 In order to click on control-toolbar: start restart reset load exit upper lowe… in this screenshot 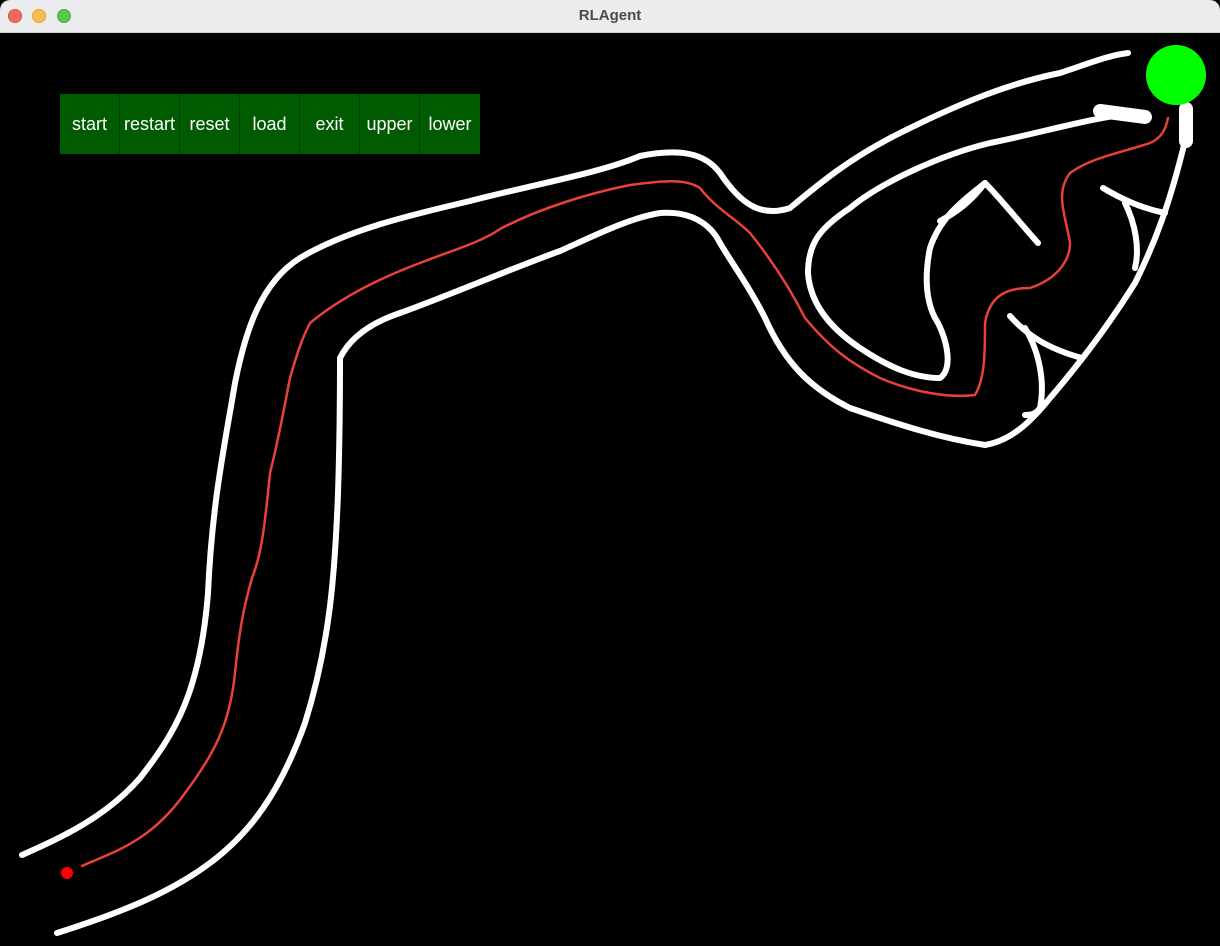, I will do `click(270, 124)`.